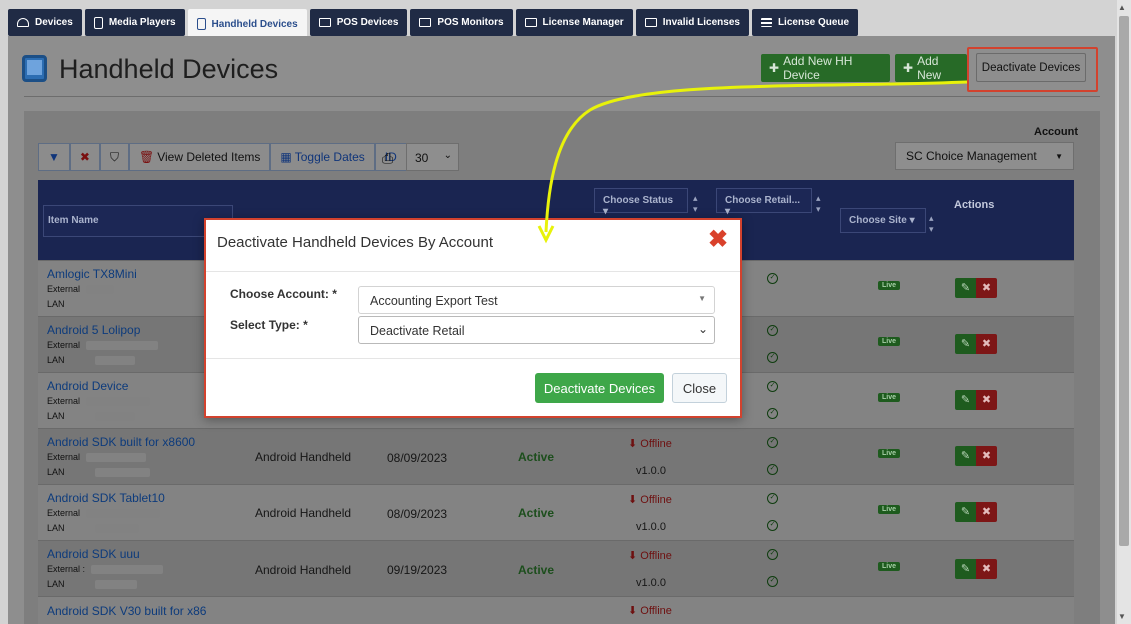  What do you see at coordinates (774, 68) in the screenshot?
I see `plus-icon: ✚` at bounding box center [774, 68].